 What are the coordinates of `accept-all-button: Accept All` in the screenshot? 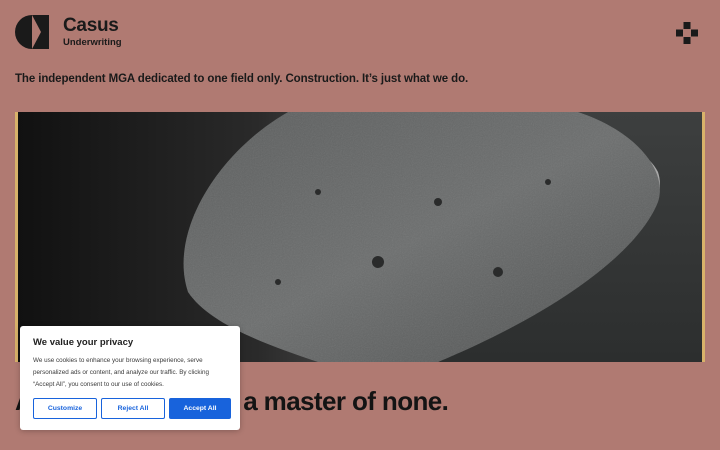 It's located at (200, 408).